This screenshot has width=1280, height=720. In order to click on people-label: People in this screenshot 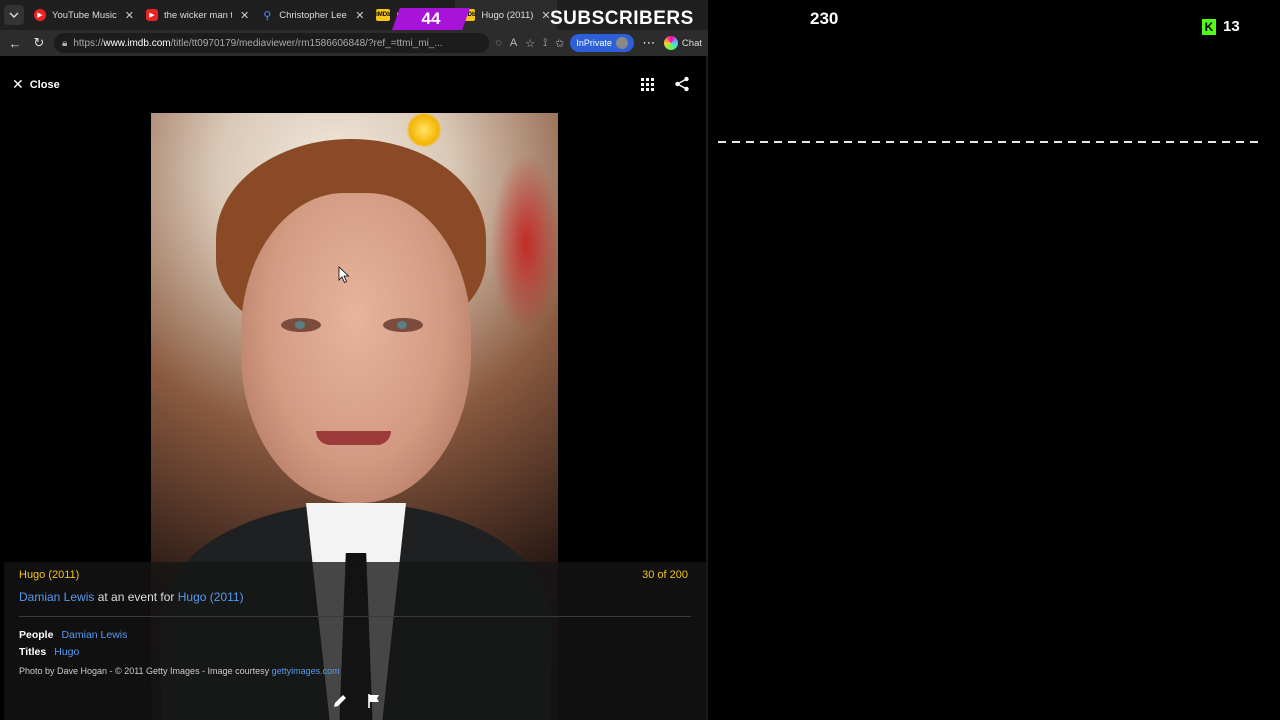, I will do `click(36, 635)`.